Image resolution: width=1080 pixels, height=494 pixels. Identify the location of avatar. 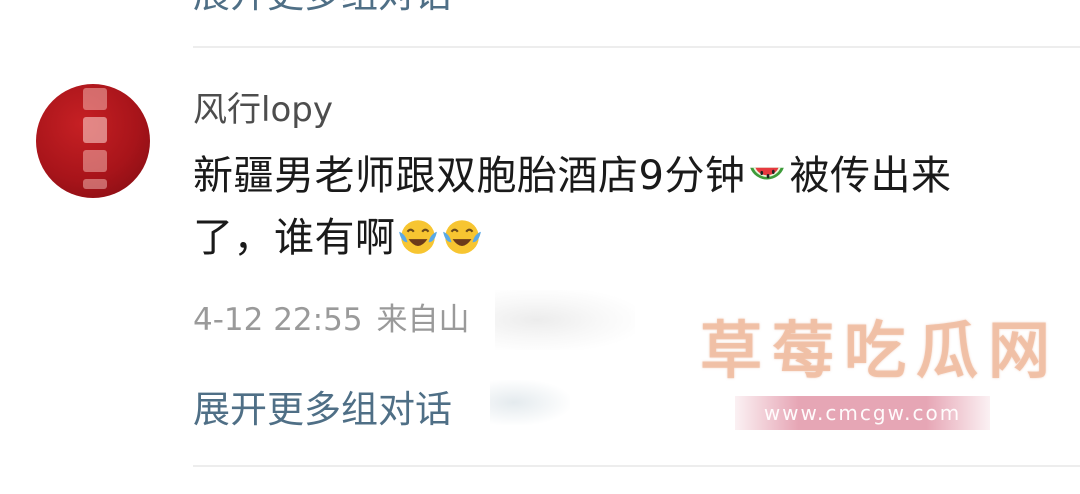
(93, 141).